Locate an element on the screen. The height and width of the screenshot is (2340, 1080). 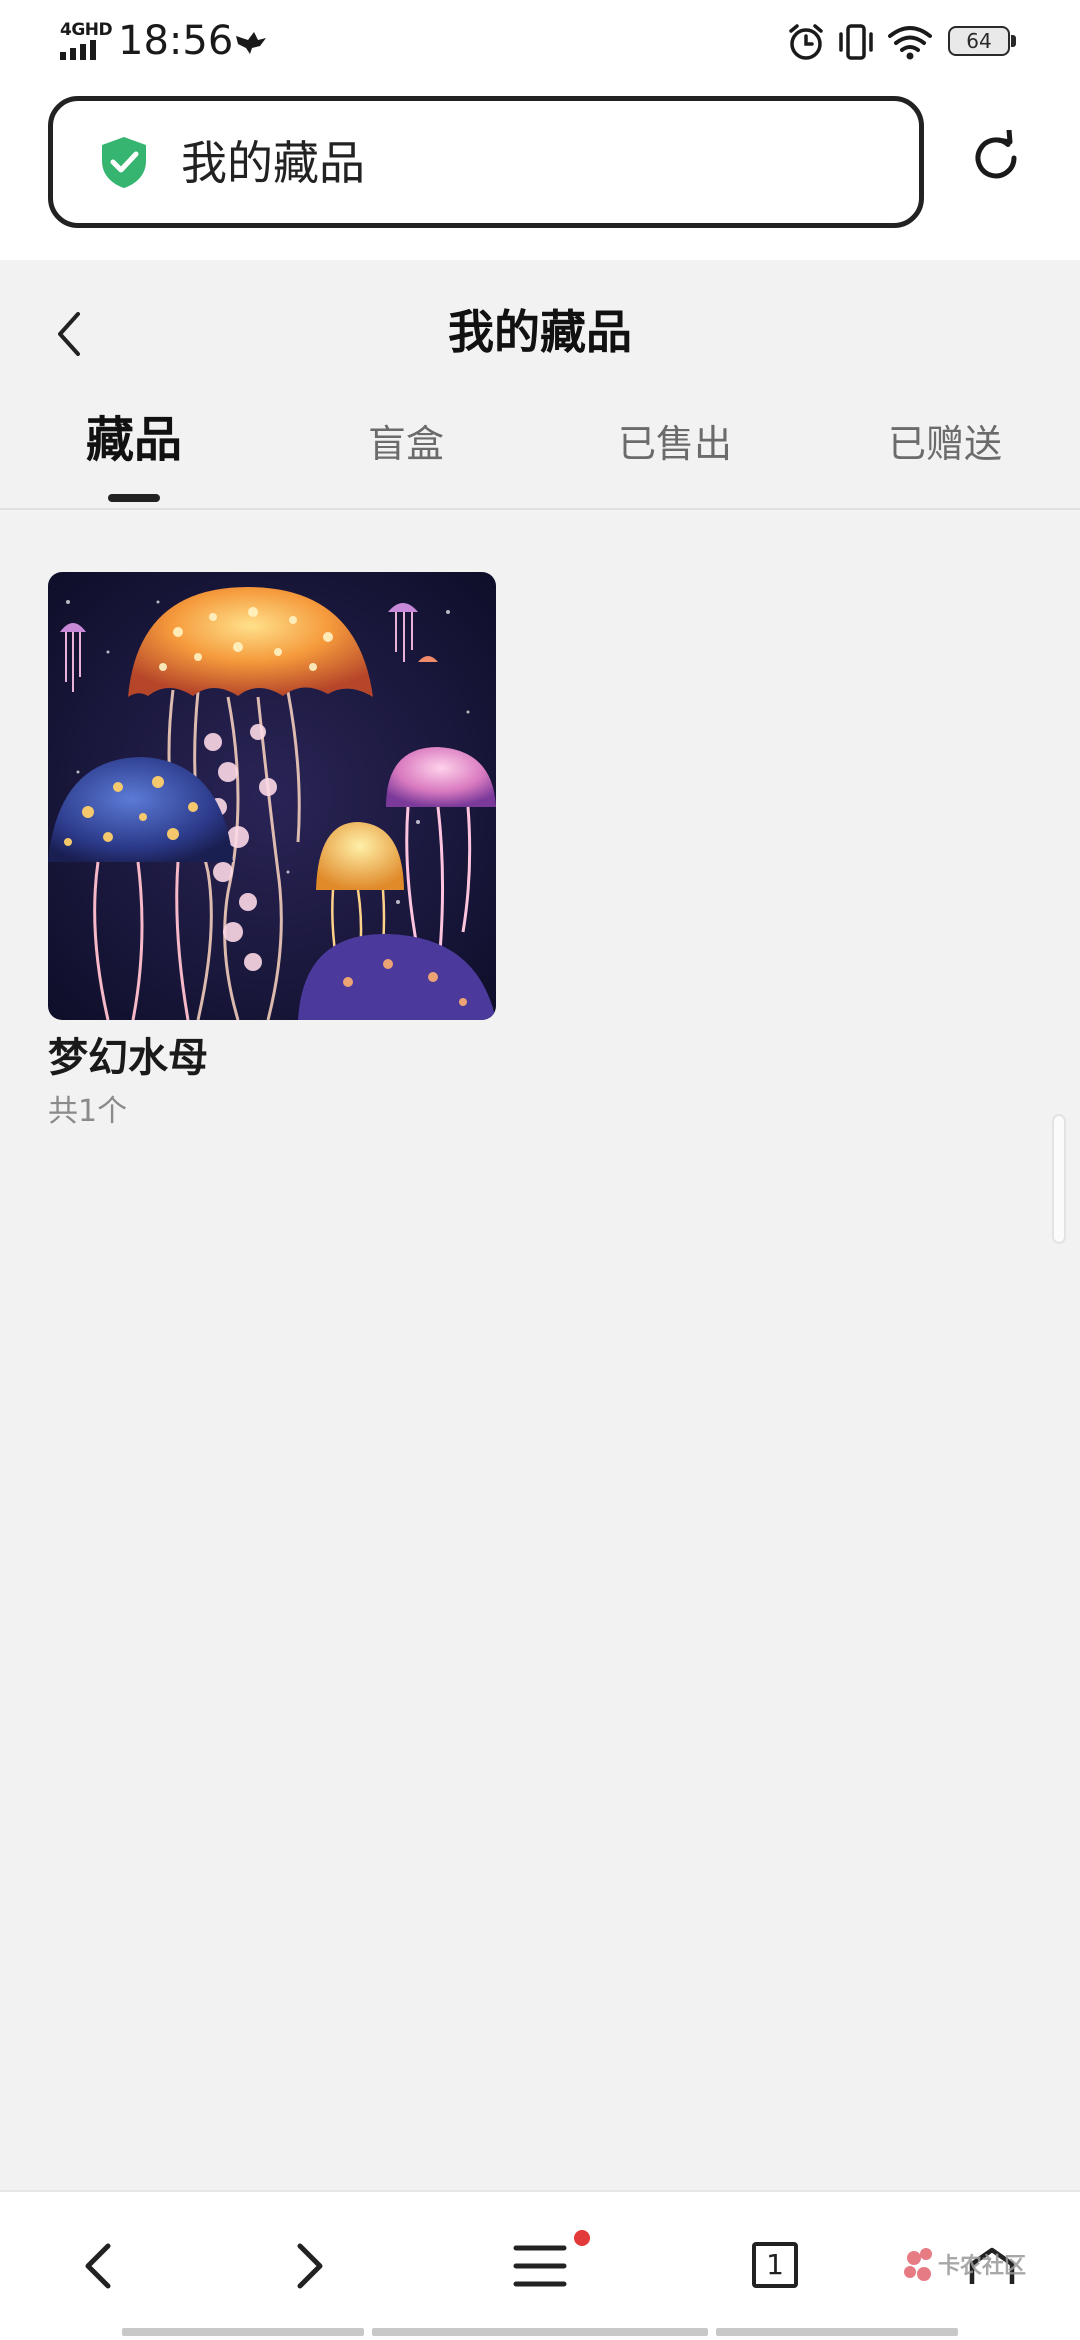
nav-back-icon is located at coordinates (100, 2266).